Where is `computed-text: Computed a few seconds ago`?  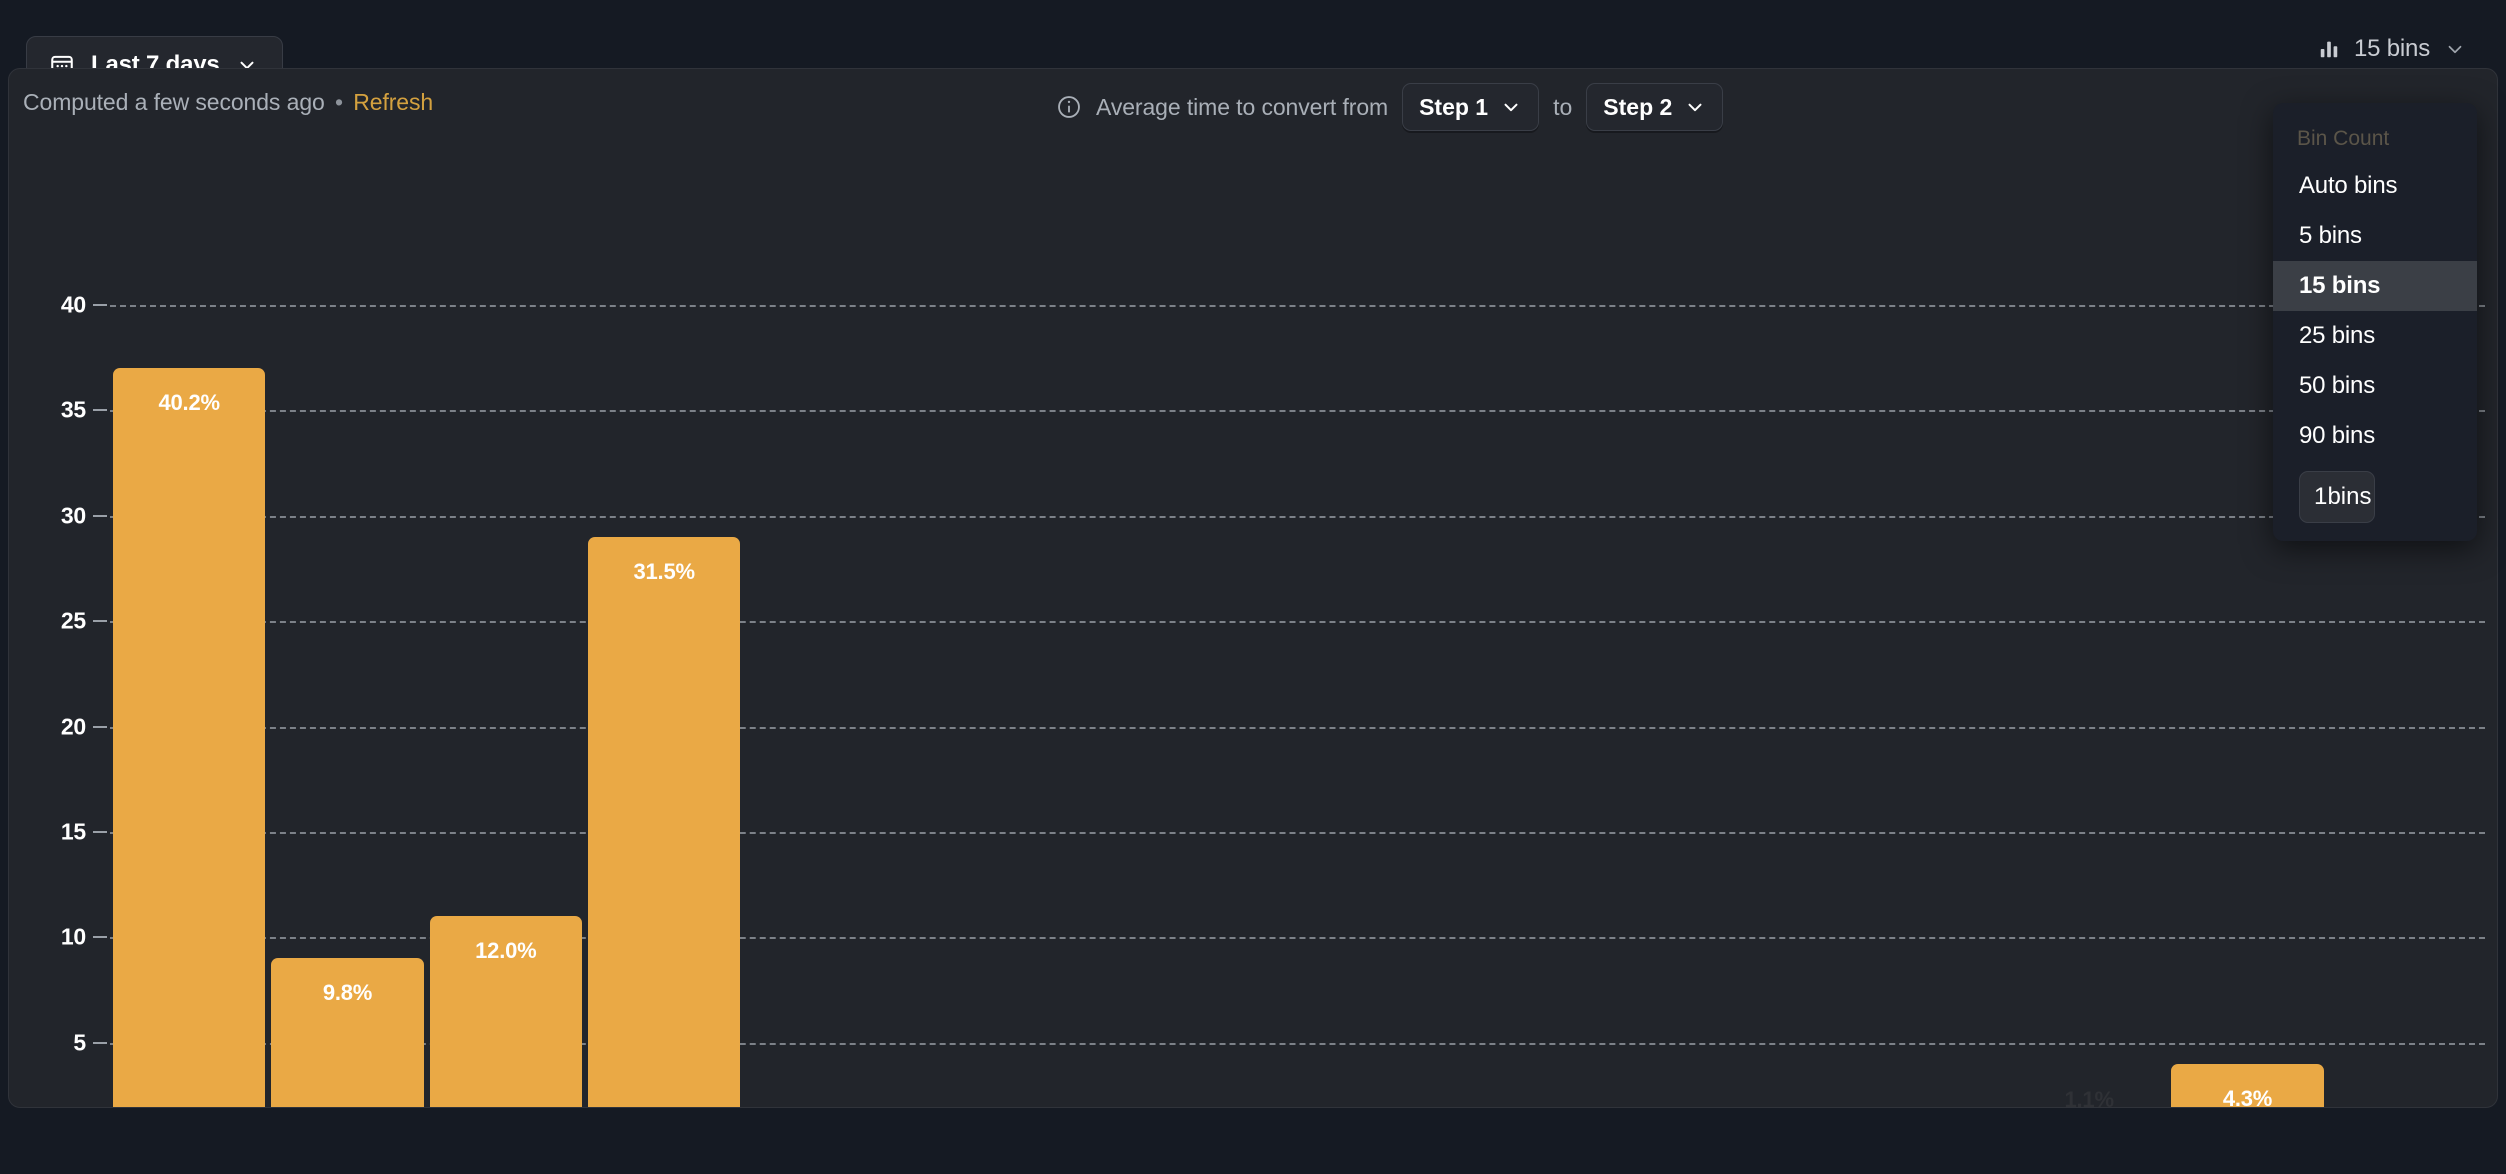
computed-text: Computed a few seconds ago is located at coordinates (174, 102).